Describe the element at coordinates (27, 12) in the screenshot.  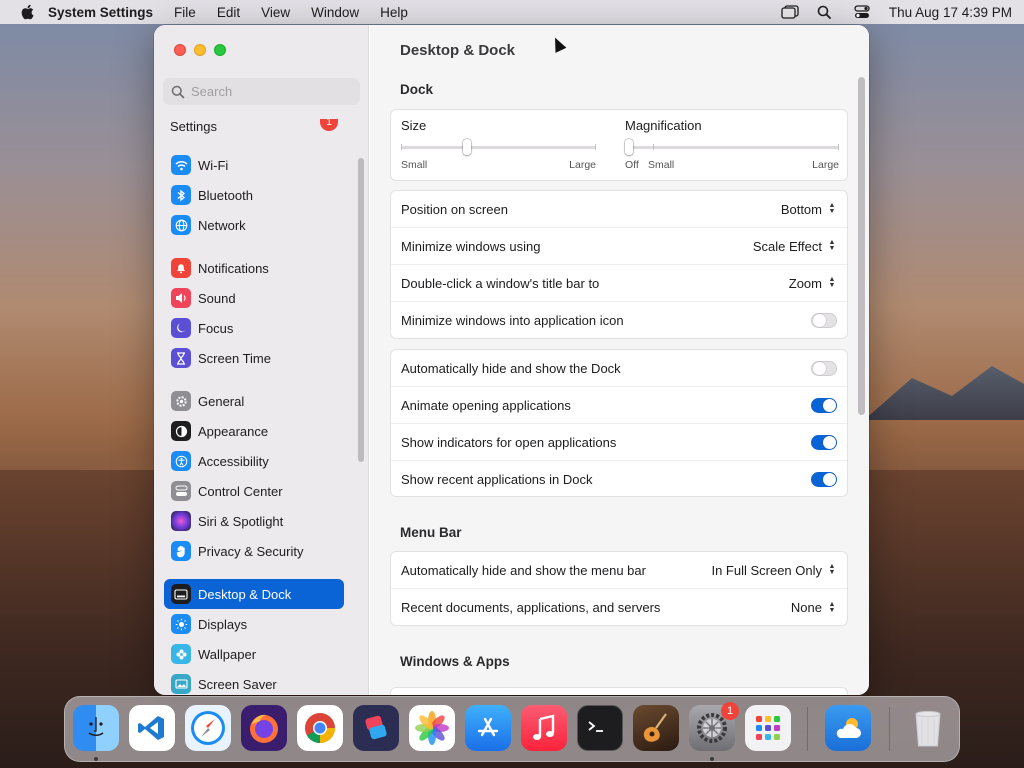
I see `apple-logo-icon` at that location.